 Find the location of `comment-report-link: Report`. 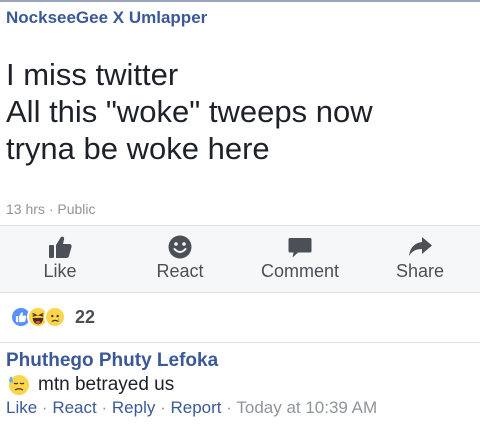

comment-report-link: Report is located at coordinates (196, 407).